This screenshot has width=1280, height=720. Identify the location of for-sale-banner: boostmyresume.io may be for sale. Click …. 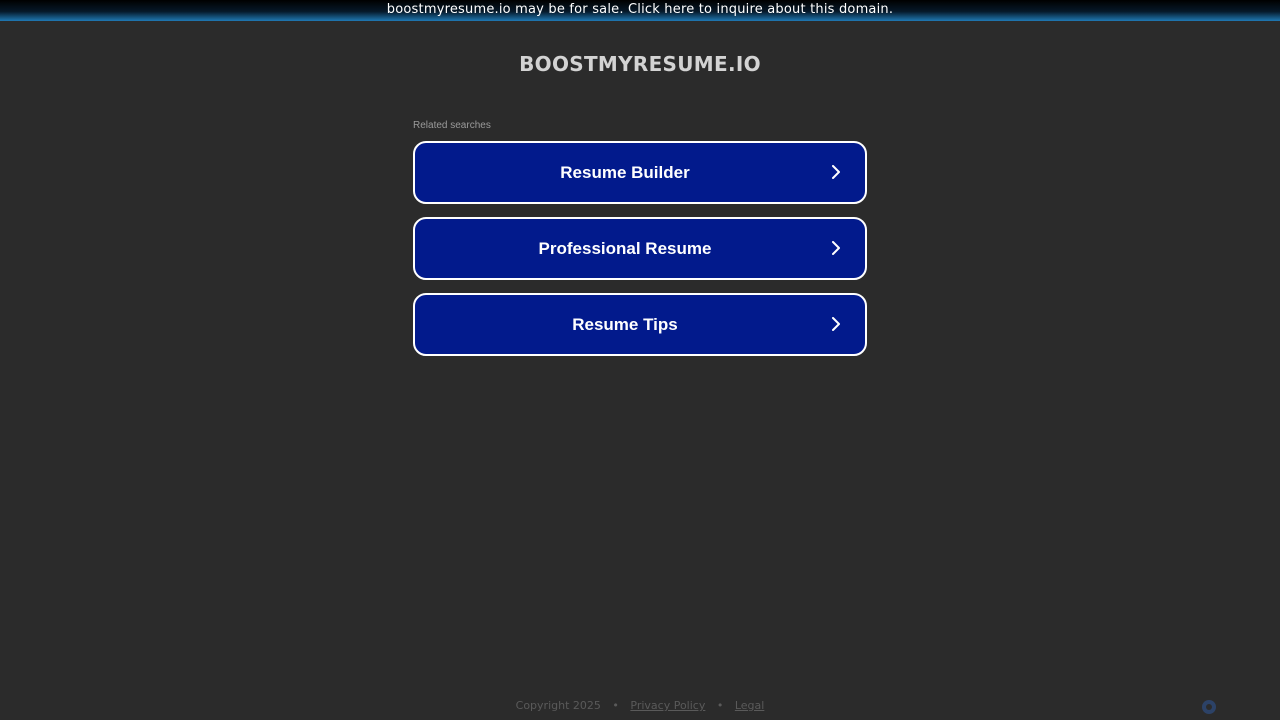
(640, 10).